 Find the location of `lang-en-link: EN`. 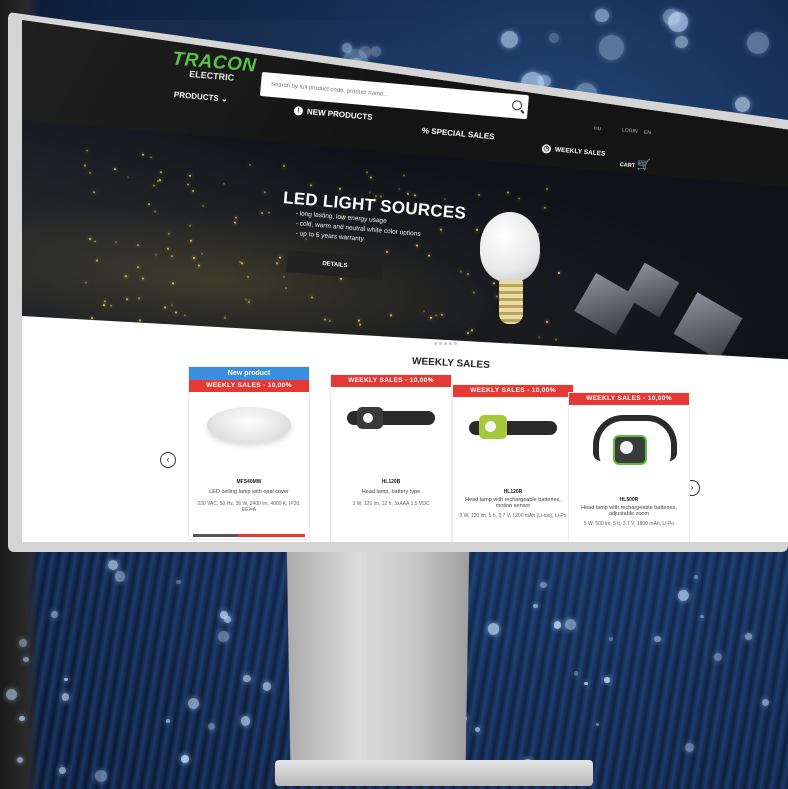

lang-en-link: EN is located at coordinates (647, 133).